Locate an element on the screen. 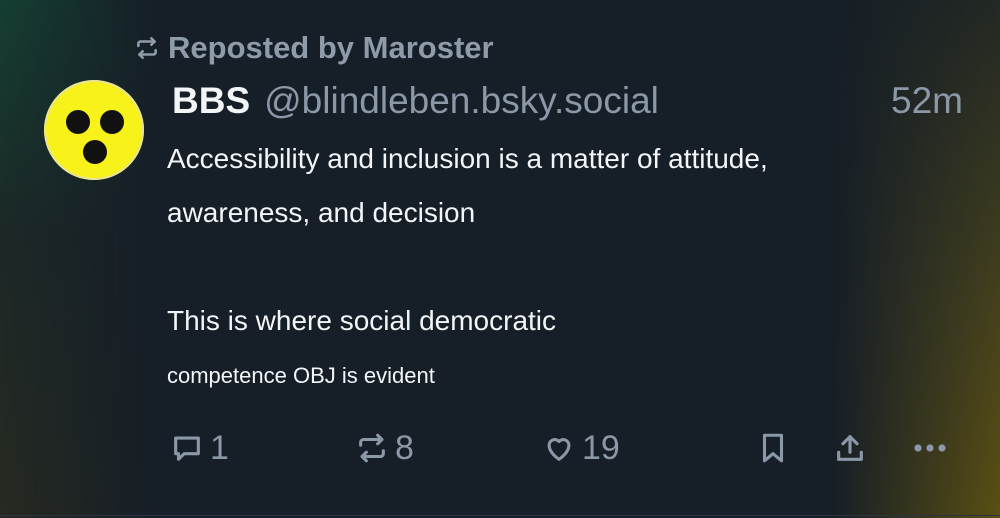 The width and height of the screenshot is (1000, 518). heart-icon is located at coordinates (559, 449).